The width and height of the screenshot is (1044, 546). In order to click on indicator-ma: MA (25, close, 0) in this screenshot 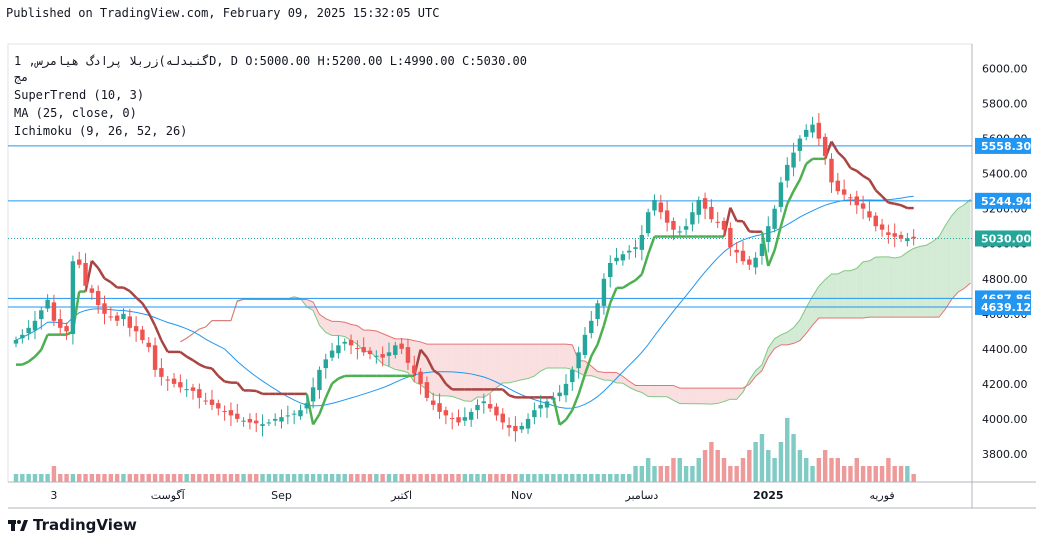, I will do `click(75, 113)`.